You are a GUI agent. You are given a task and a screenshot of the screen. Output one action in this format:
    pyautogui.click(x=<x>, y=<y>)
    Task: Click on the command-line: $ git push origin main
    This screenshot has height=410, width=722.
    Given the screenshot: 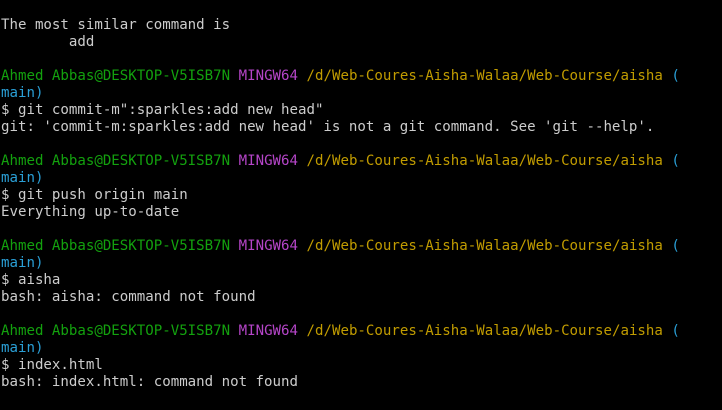 What is the action you would take?
    pyautogui.click(x=94, y=195)
    